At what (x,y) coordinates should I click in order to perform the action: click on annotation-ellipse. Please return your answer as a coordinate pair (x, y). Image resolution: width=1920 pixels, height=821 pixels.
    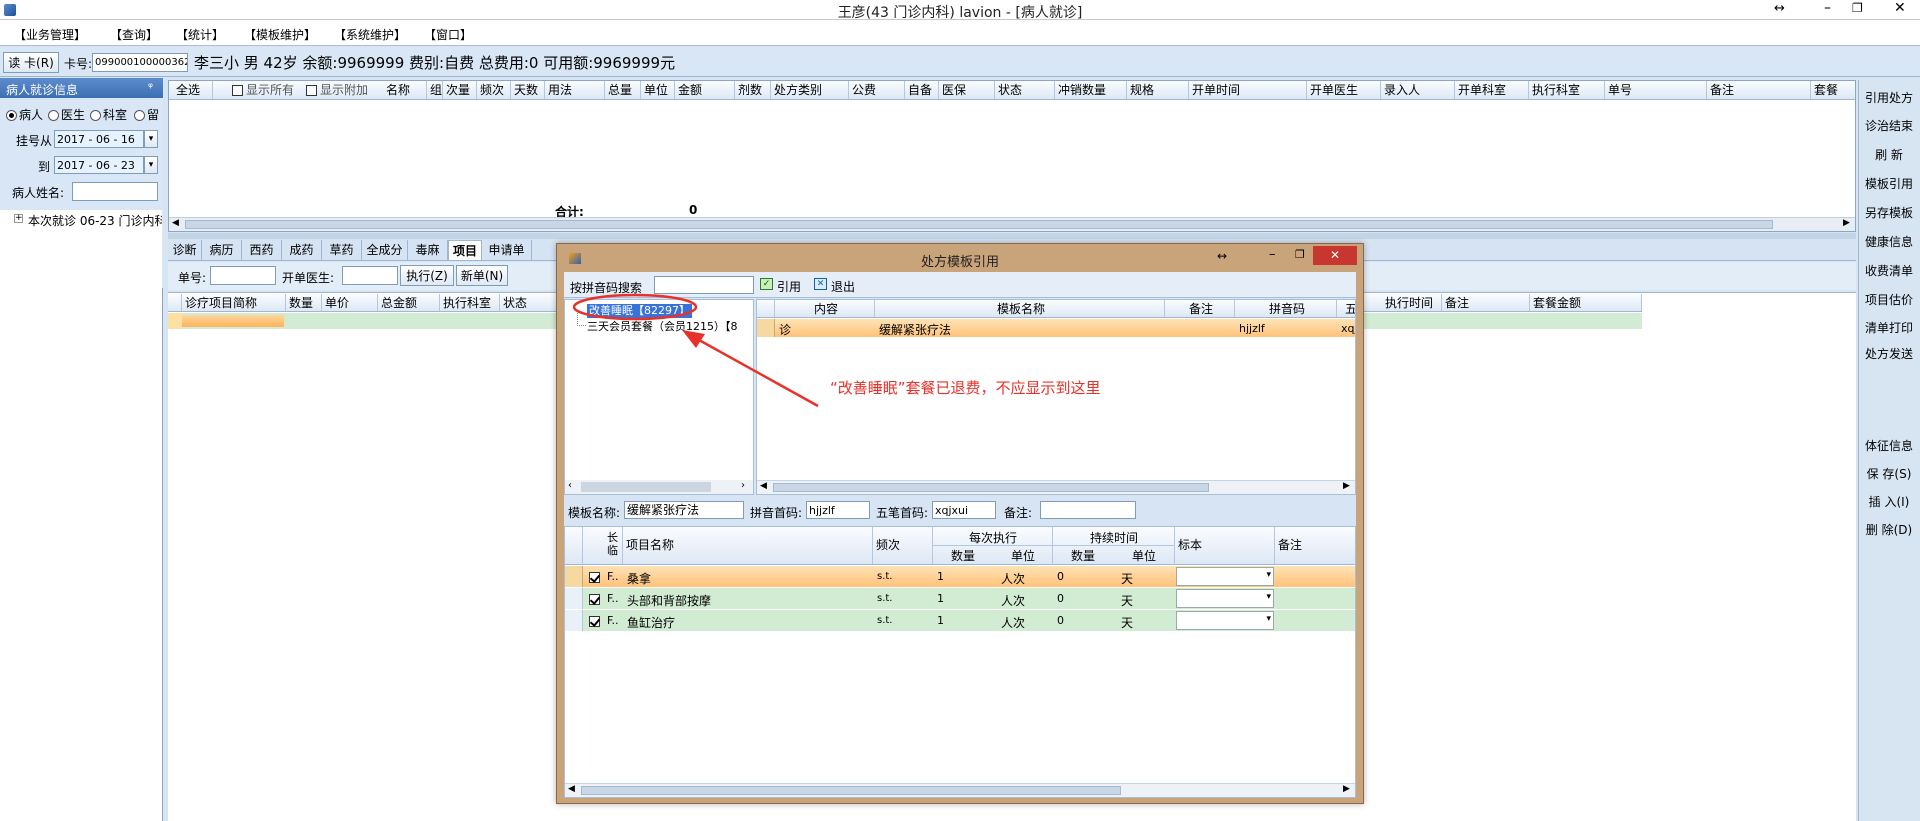
    Looking at the image, I should click on (635, 307).